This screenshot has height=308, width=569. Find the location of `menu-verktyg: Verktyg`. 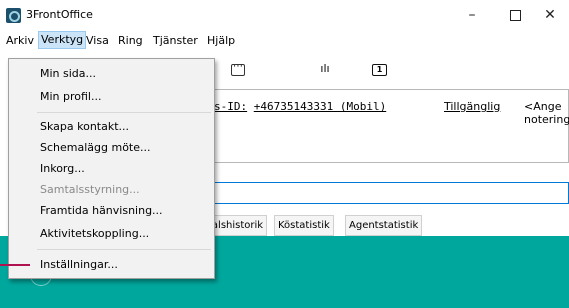

menu-verktyg: Verktyg is located at coordinates (62, 40).